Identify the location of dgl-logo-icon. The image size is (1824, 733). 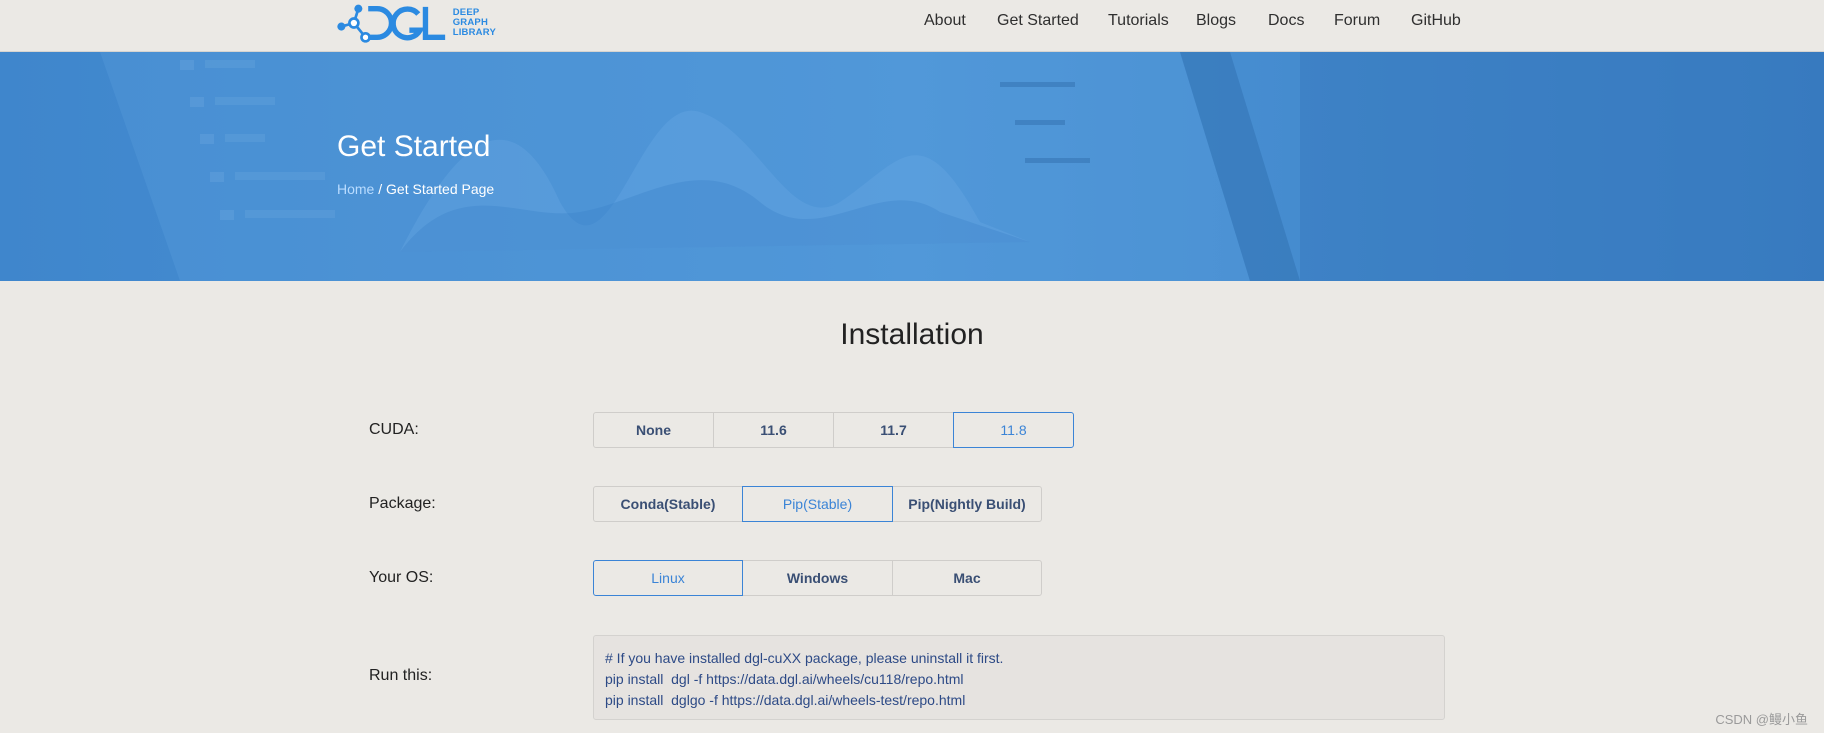
(391, 23).